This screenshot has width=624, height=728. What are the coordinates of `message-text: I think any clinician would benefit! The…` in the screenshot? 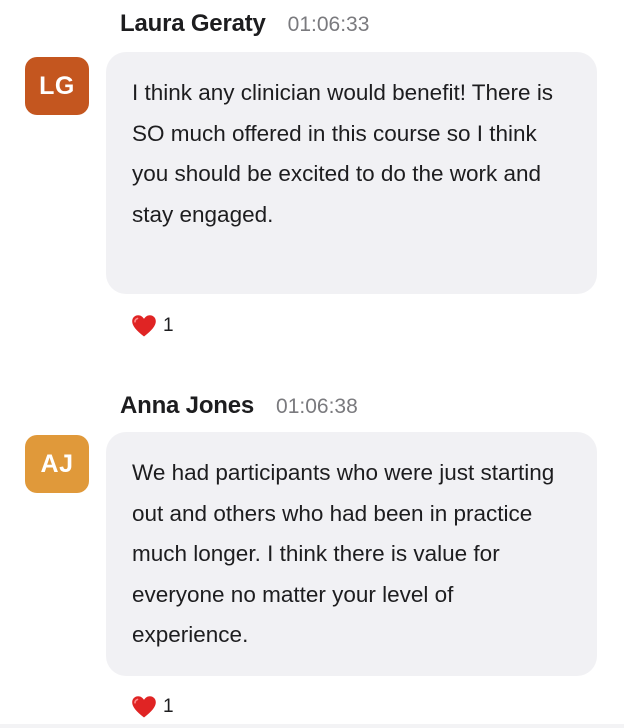 It's located at (343, 153).